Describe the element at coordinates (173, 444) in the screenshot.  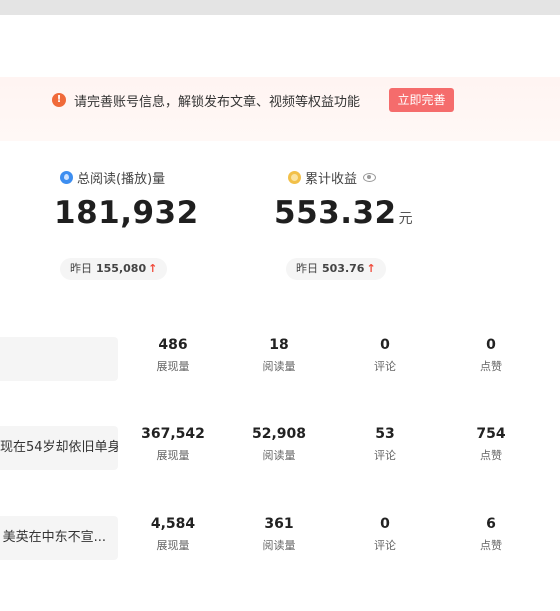
I see `impressions-metric: 367,542 展现量` at that location.